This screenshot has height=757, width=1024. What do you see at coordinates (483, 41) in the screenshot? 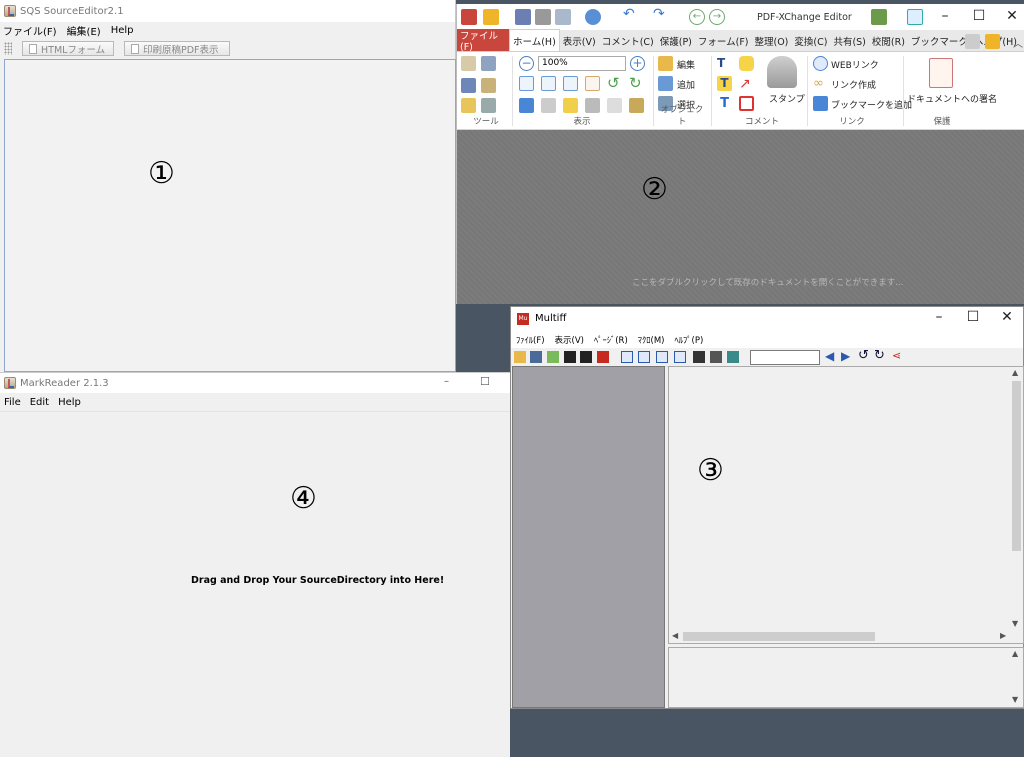
I see `tab-file: ファイル(F)` at bounding box center [483, 41].